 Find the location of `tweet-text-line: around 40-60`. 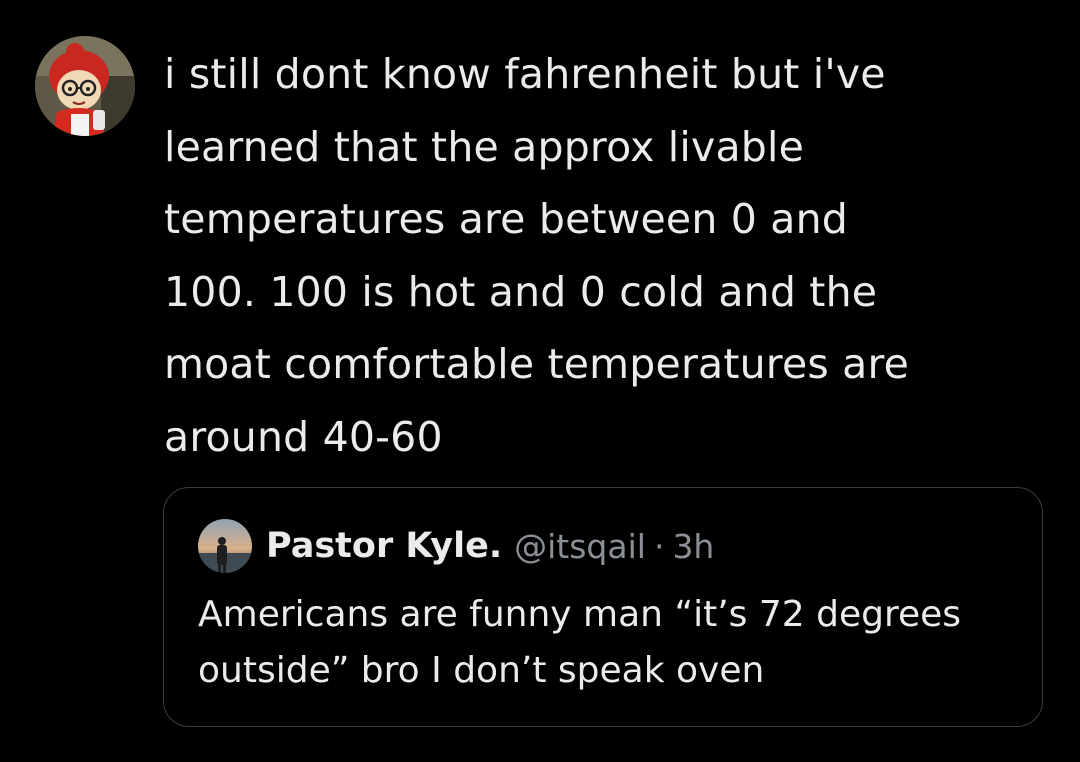

tweet-text-line: around 40-60 is located at coordinates (303, 436).